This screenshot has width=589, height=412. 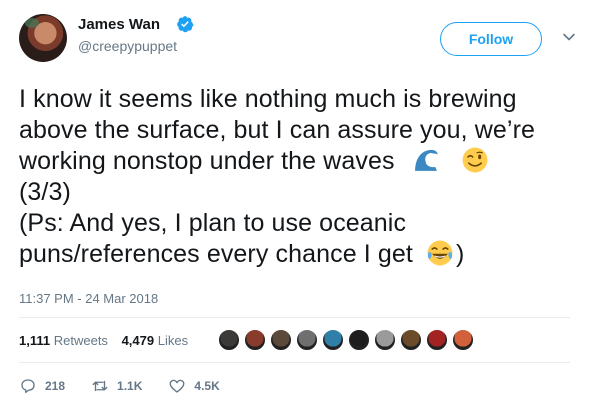 I want to click on retweet-icon, so click(x=100, y=386).